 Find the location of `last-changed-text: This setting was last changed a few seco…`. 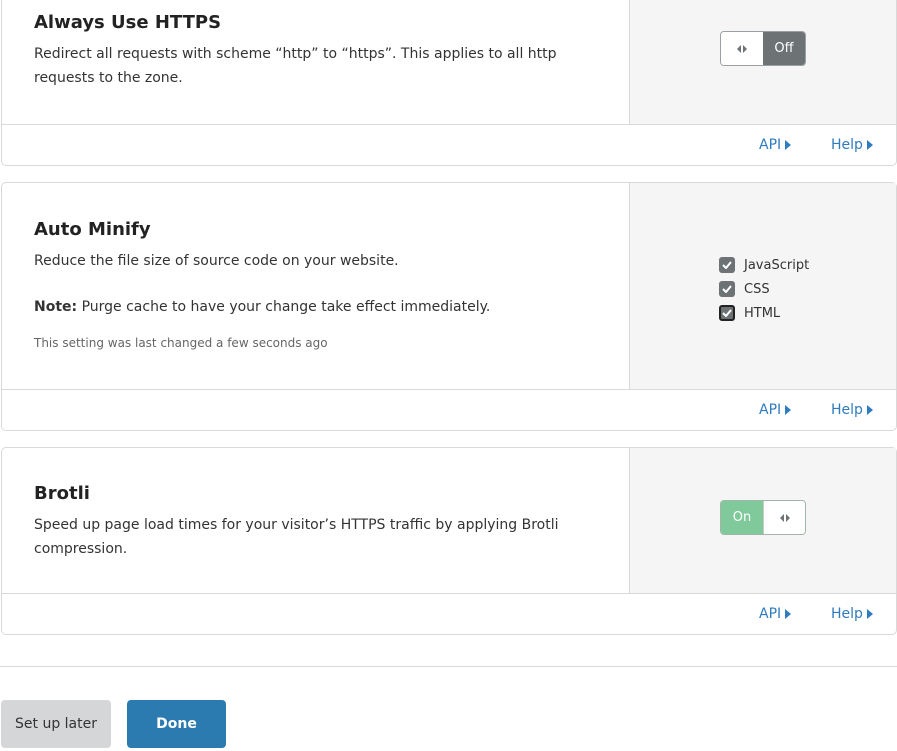

last-changed-text: This setting was last changed a few seco… is located at coordinates (181, 343).